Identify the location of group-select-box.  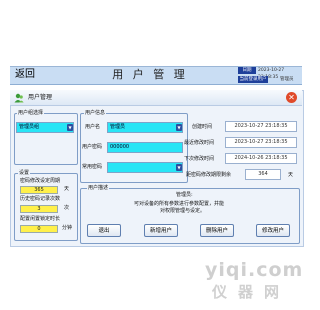
(46, 139).